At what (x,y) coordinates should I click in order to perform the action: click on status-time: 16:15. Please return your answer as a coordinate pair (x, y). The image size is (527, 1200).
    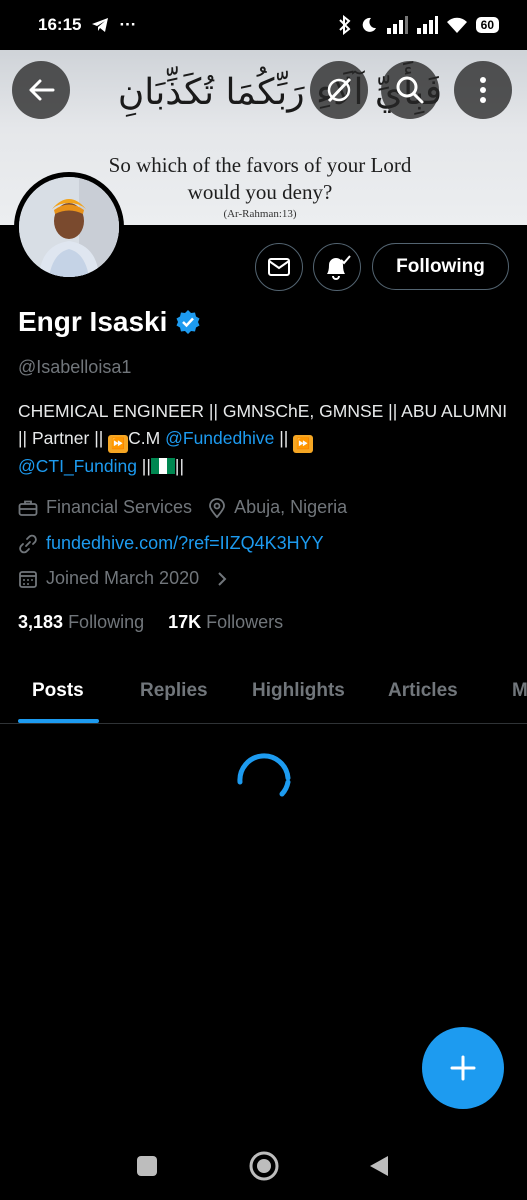
    Looking at the image, I should click on (60, 24).